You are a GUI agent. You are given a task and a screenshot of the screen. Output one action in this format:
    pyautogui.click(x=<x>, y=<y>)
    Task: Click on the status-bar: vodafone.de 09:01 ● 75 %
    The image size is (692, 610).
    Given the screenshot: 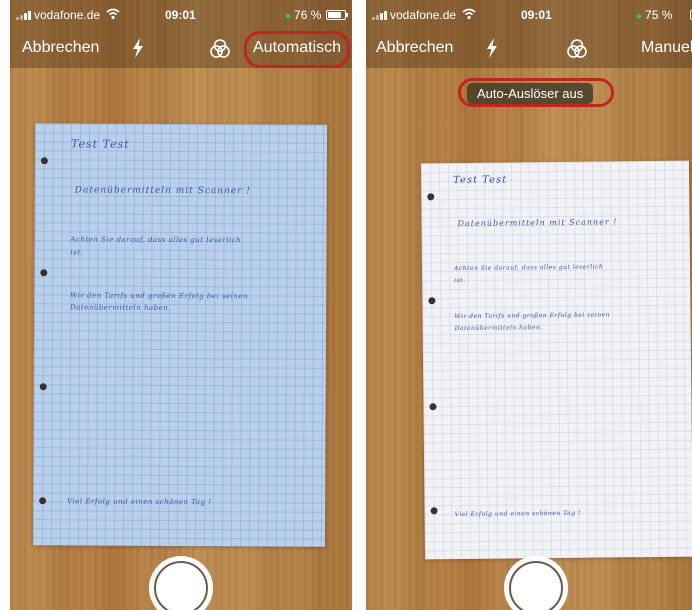 What is the action you would take?
    pyautogui.click(x=529, y=15)
    